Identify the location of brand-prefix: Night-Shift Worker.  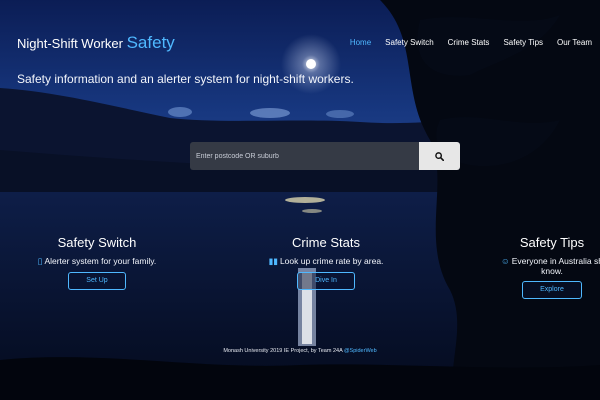
(70, 43).